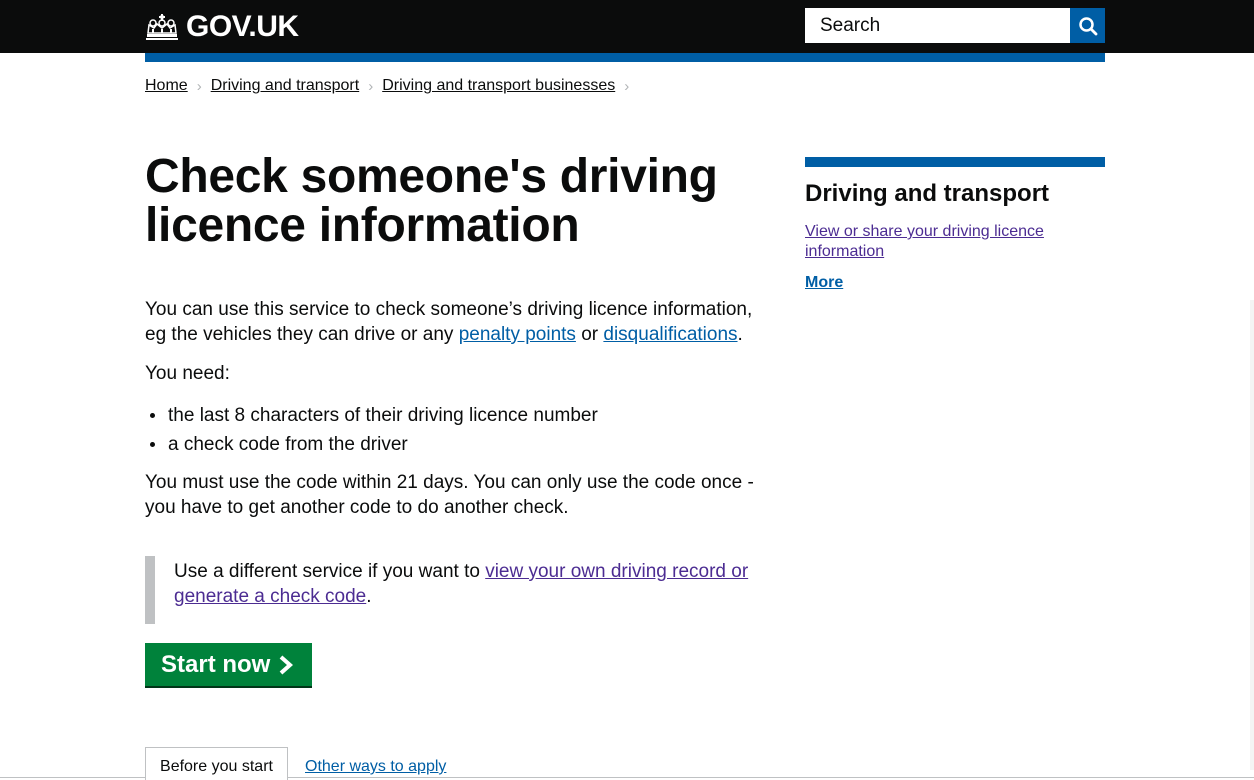  I want to click on disqualifications-link: disqualifications, so click(670, 334).